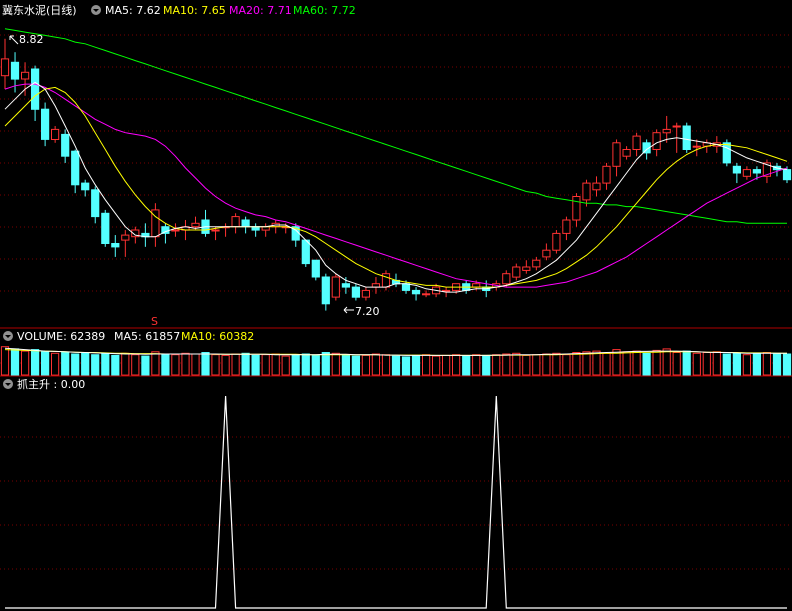 Image resolution: width=792 pixels, height=611 pixels. I want to click on indicator-label: 抓主升 : 0.00, so click(51, 384).